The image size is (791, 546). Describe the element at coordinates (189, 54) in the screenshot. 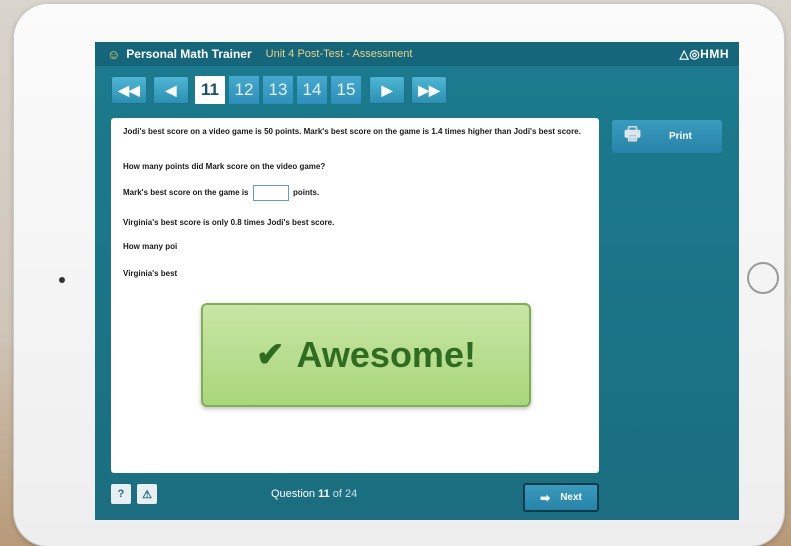

I see `app-name: Personal Math Trainer` at that location.